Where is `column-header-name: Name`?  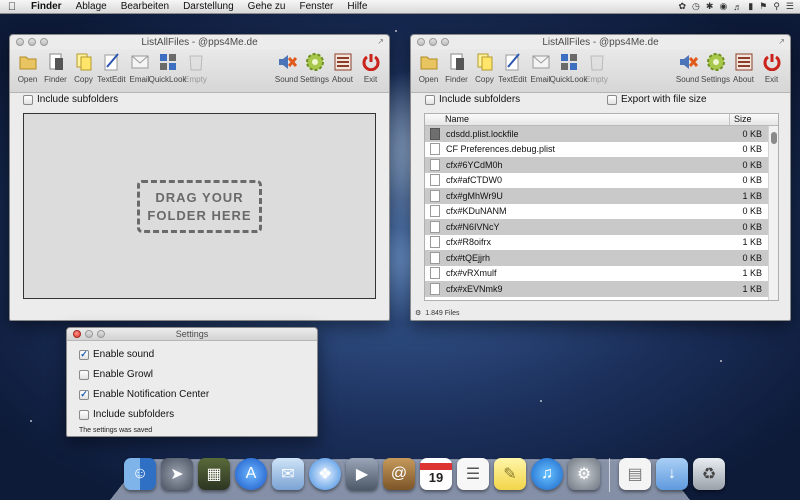 column-header-name: Name is located at coordinates (577, 119).